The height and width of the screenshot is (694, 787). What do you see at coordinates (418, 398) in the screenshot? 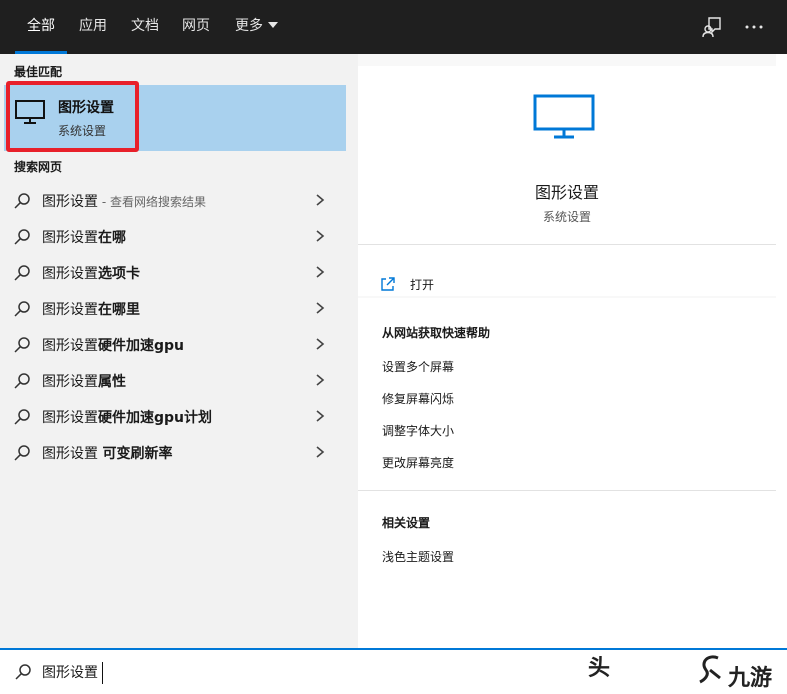
I see `help-link-screen-flicker: 修复屏幕闪烁` at bounding box center [418, 398].